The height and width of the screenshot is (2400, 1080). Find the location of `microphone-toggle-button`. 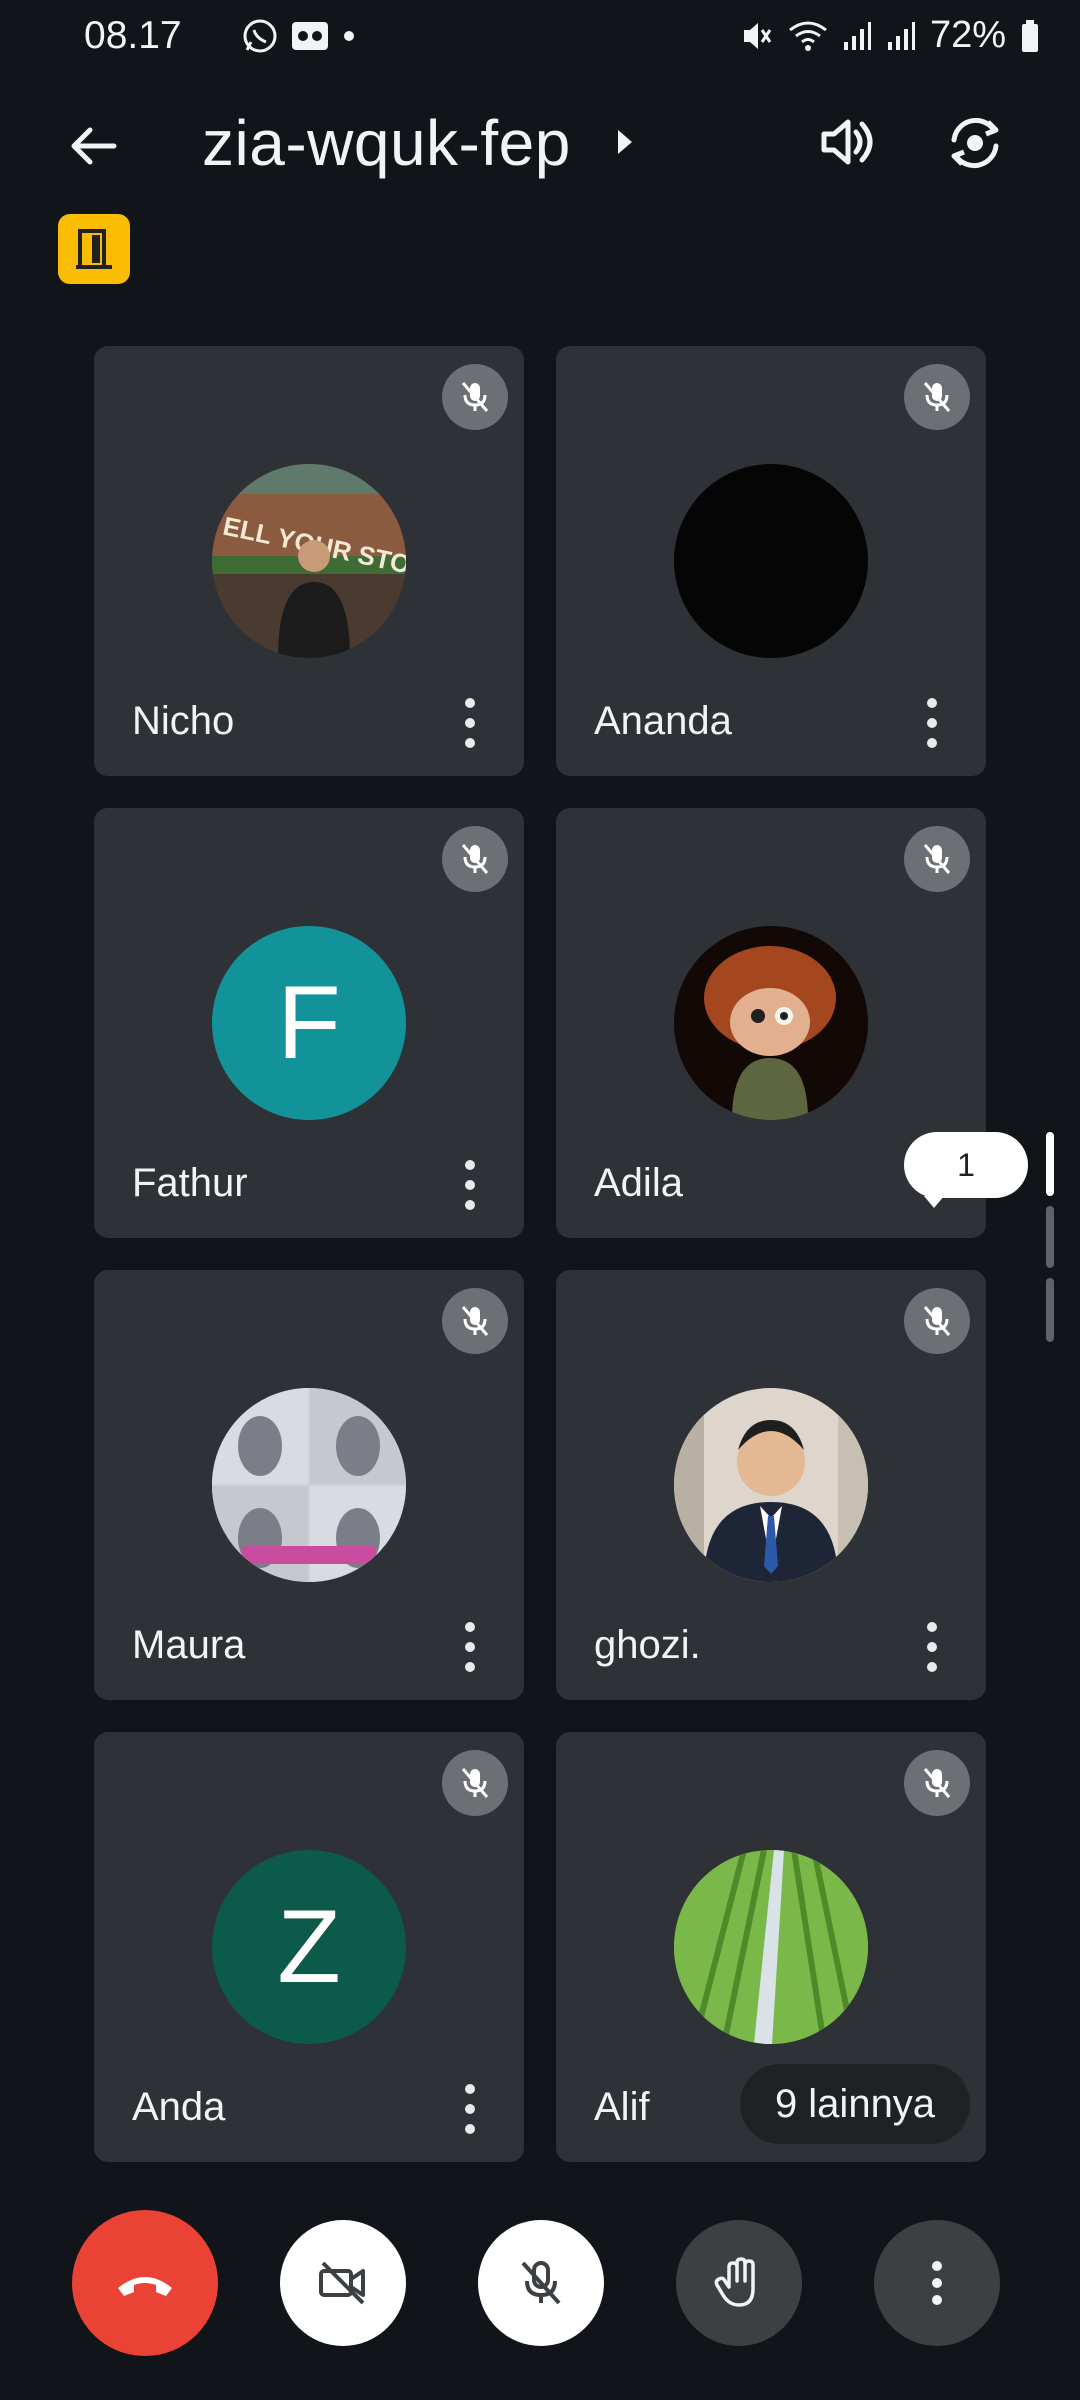

microphone-toggle-button is located at coordinates (541, 2283).